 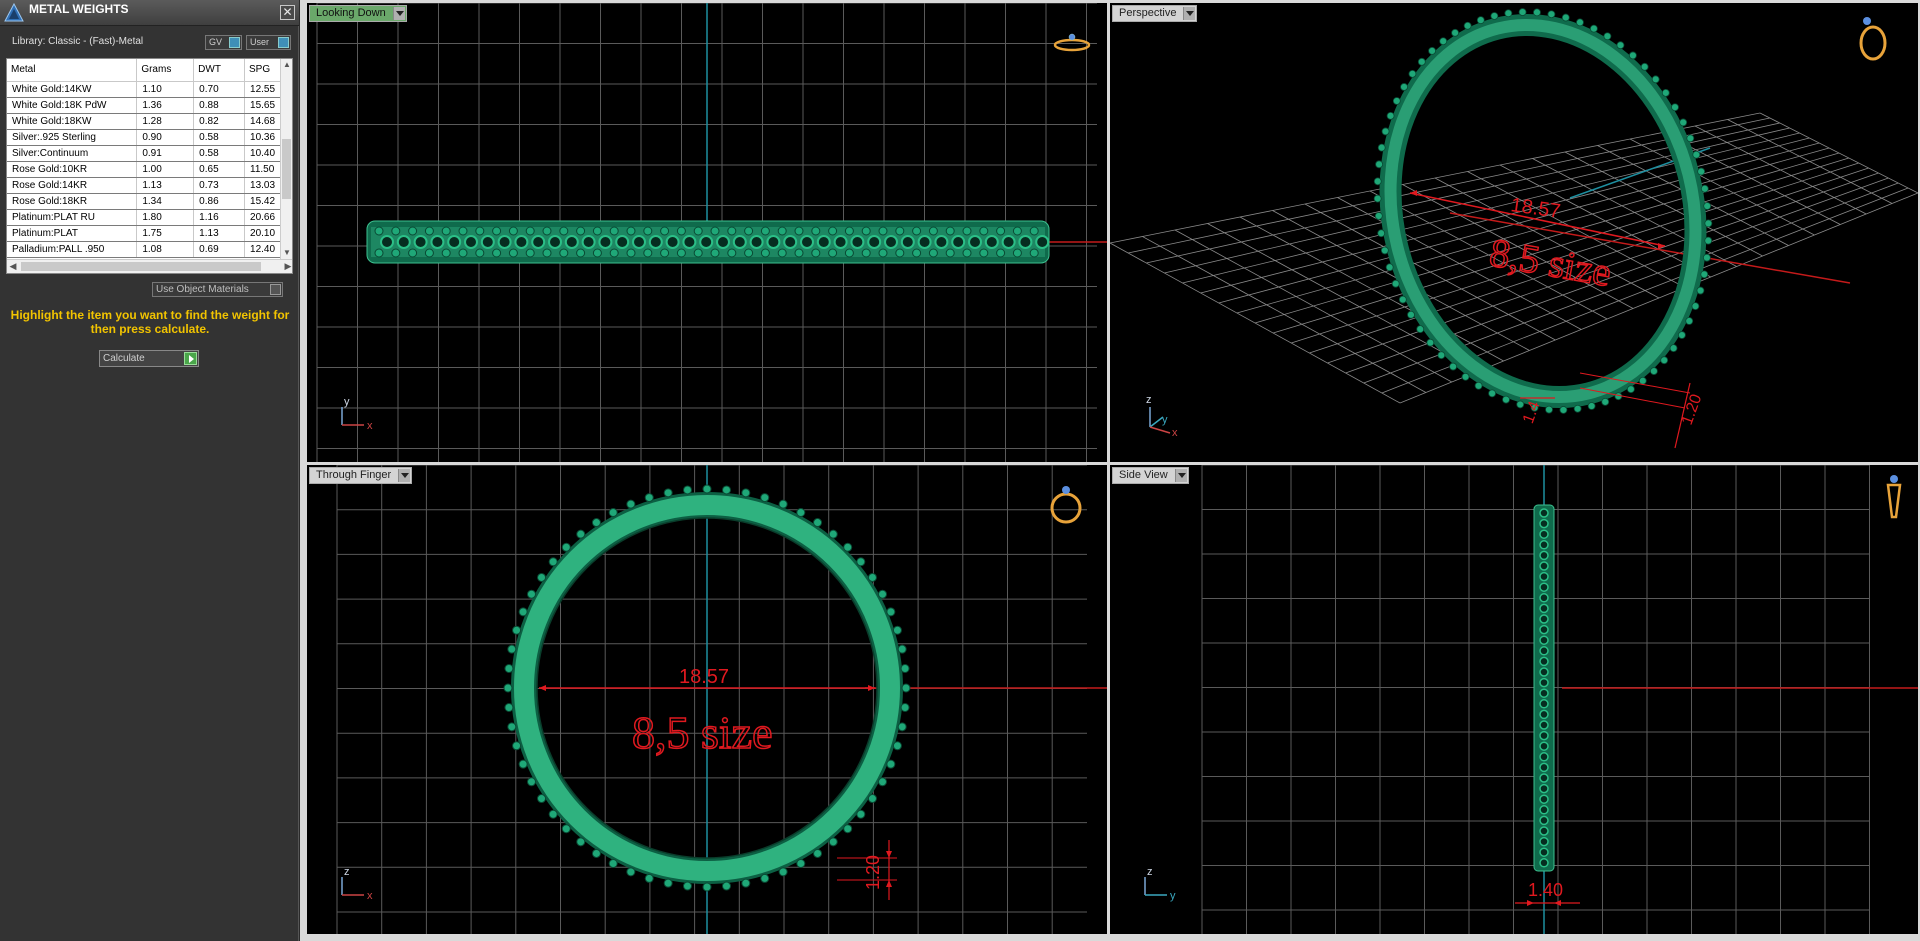 What do you see at coordinates (149, 358) in the screenshot?
I see `calculate-button: Calculate` at bounding box center [149, 358].